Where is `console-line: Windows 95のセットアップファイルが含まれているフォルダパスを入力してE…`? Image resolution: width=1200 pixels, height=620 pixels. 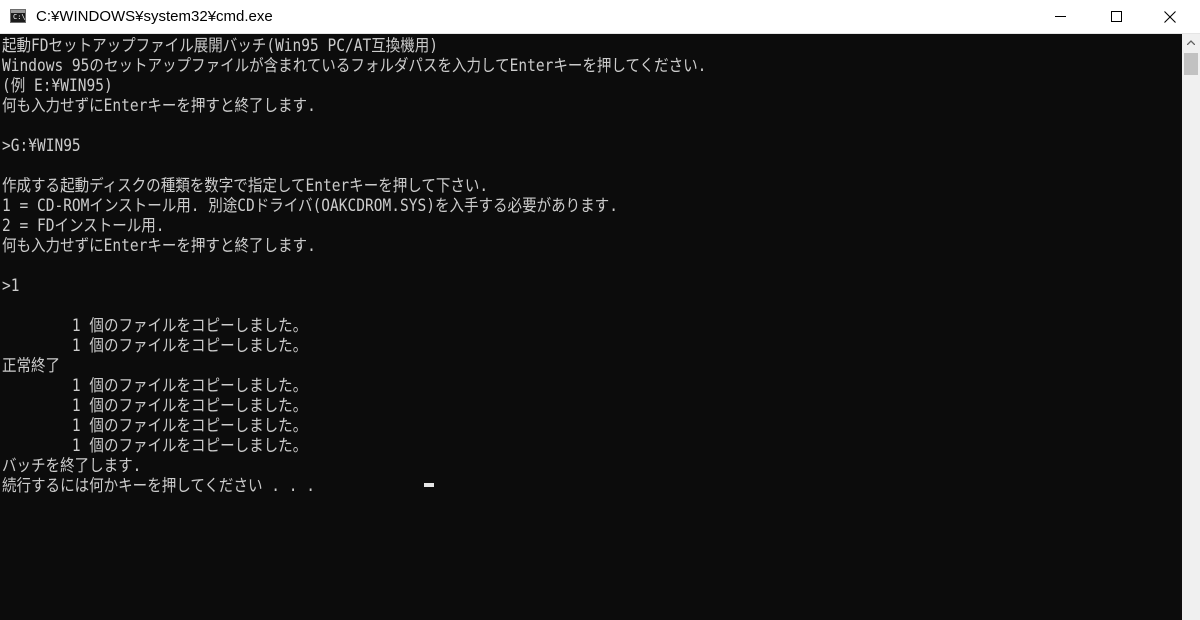 console-line: Windows 95のセットアップファイルが含まれているフォルダパスを入力してE… is located at coordinates (354, 65).